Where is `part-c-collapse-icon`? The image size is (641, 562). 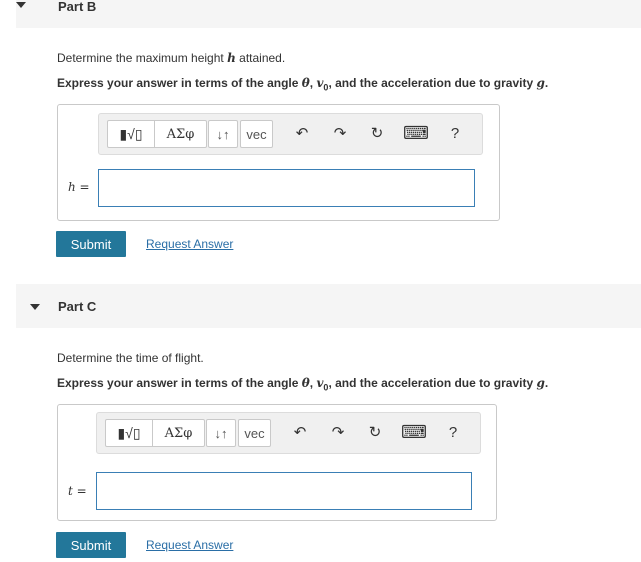
part-c-collapse-icon is located at coordinates (35, 307).